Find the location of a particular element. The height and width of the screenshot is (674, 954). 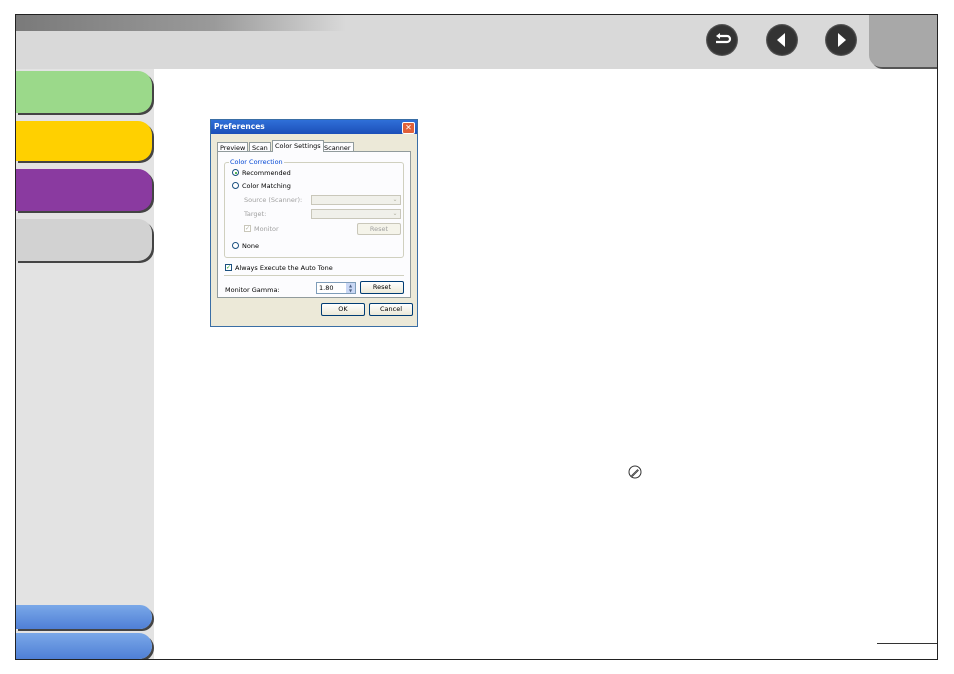

corner-tab is located at coordinates (903, 41).